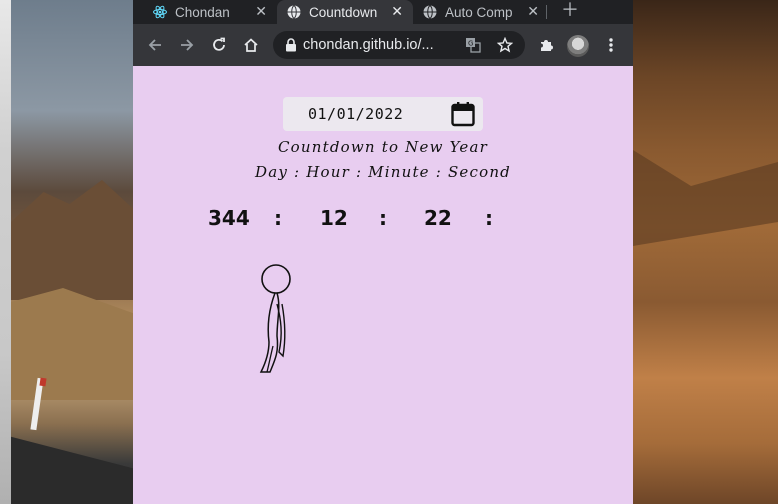 This screenshot has height=504, width=778. What do you see at coordinates (334, 218) in the screenshot?
I see `hours-value: 12` at bounding box center [334, 218].